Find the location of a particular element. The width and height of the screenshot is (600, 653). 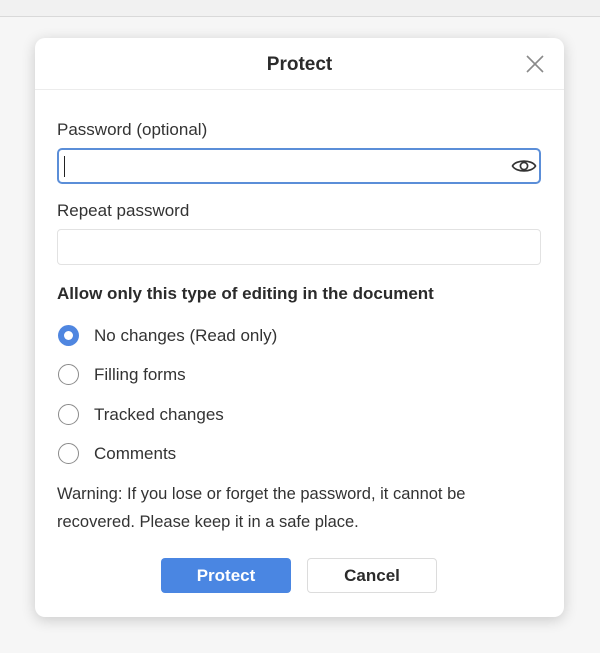

radio-label: No changes (Read only) is located at coordinates (186, 335).